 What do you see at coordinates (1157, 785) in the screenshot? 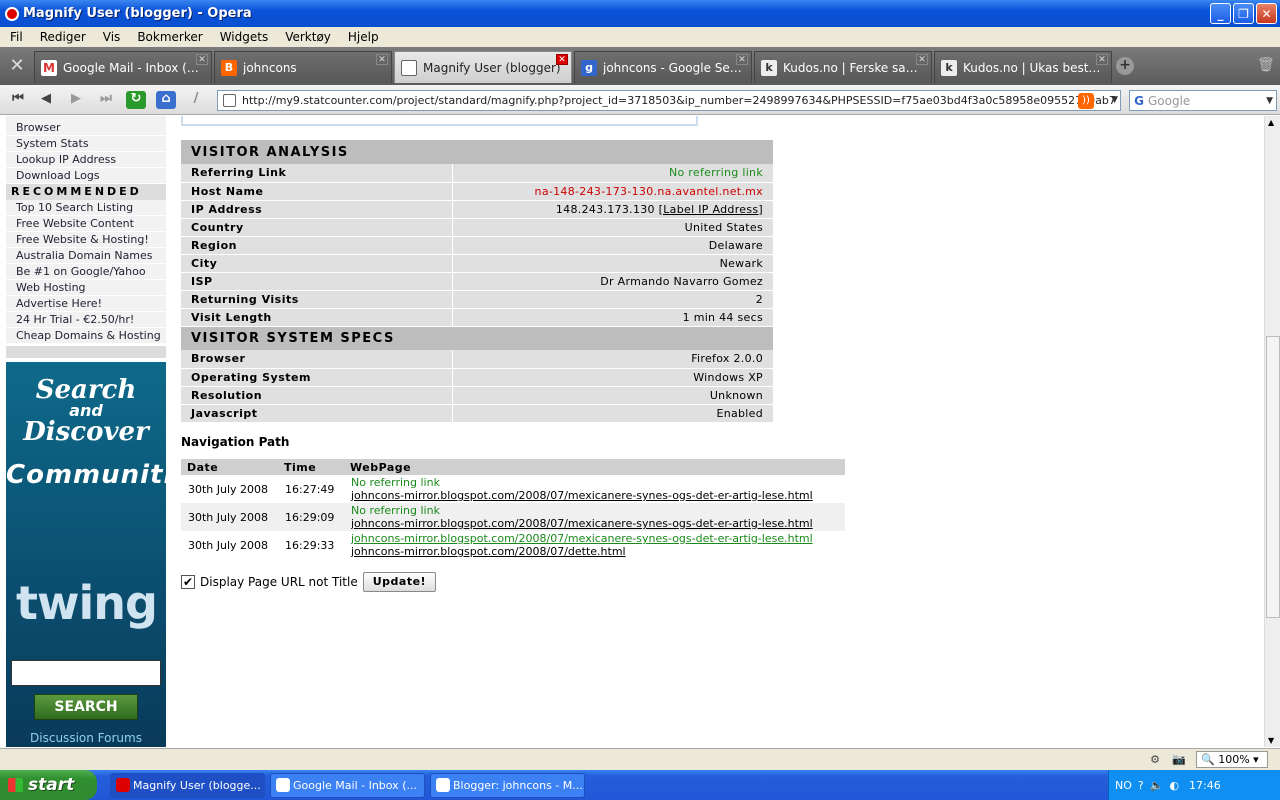
I see `volume-icon: 🔈` at bounding box center [1157, 785].